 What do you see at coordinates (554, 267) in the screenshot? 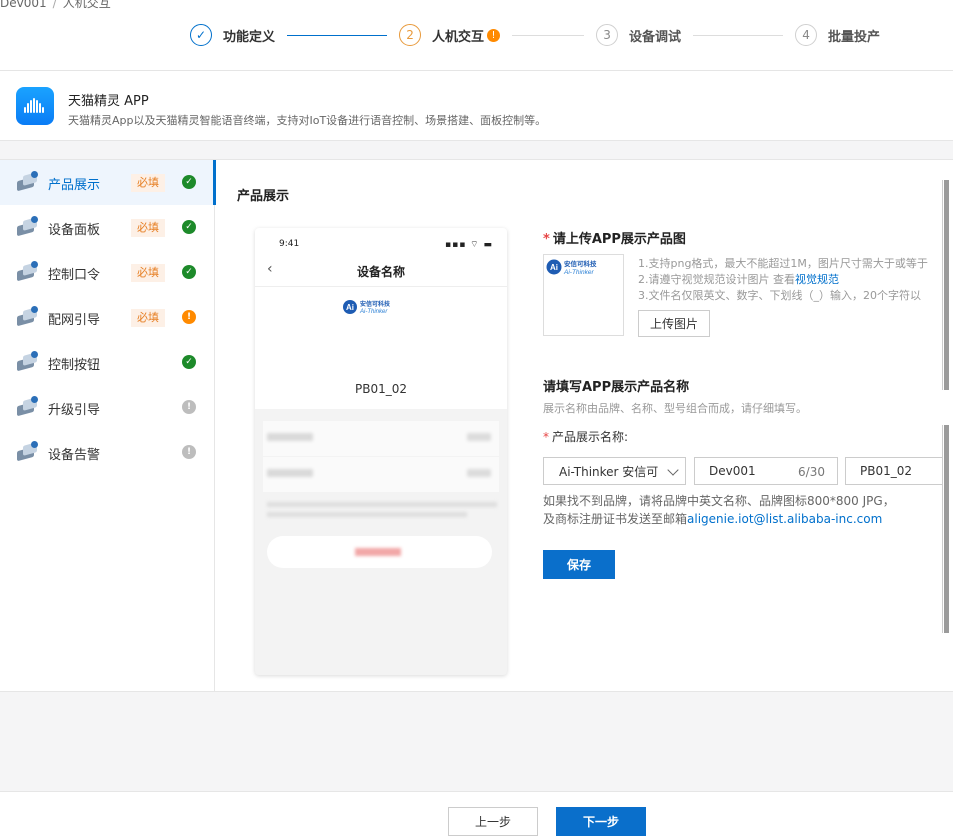
I see `svg-text: Ai` at bounding box center [554, 267].